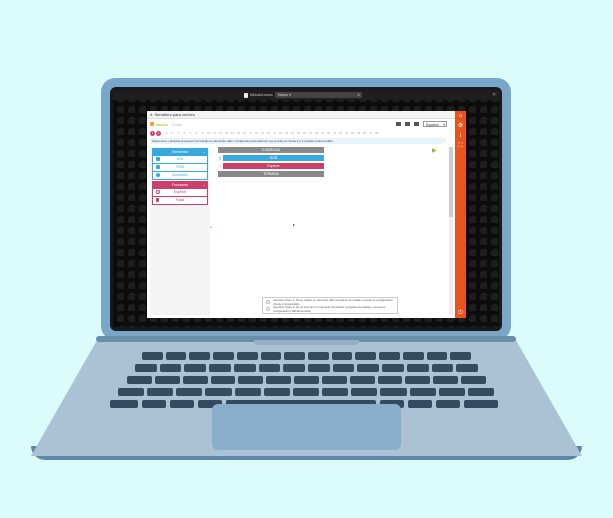 The width and height of the screenshot is (613, 518). I want to click on language-value: Español, so click(432, 125).